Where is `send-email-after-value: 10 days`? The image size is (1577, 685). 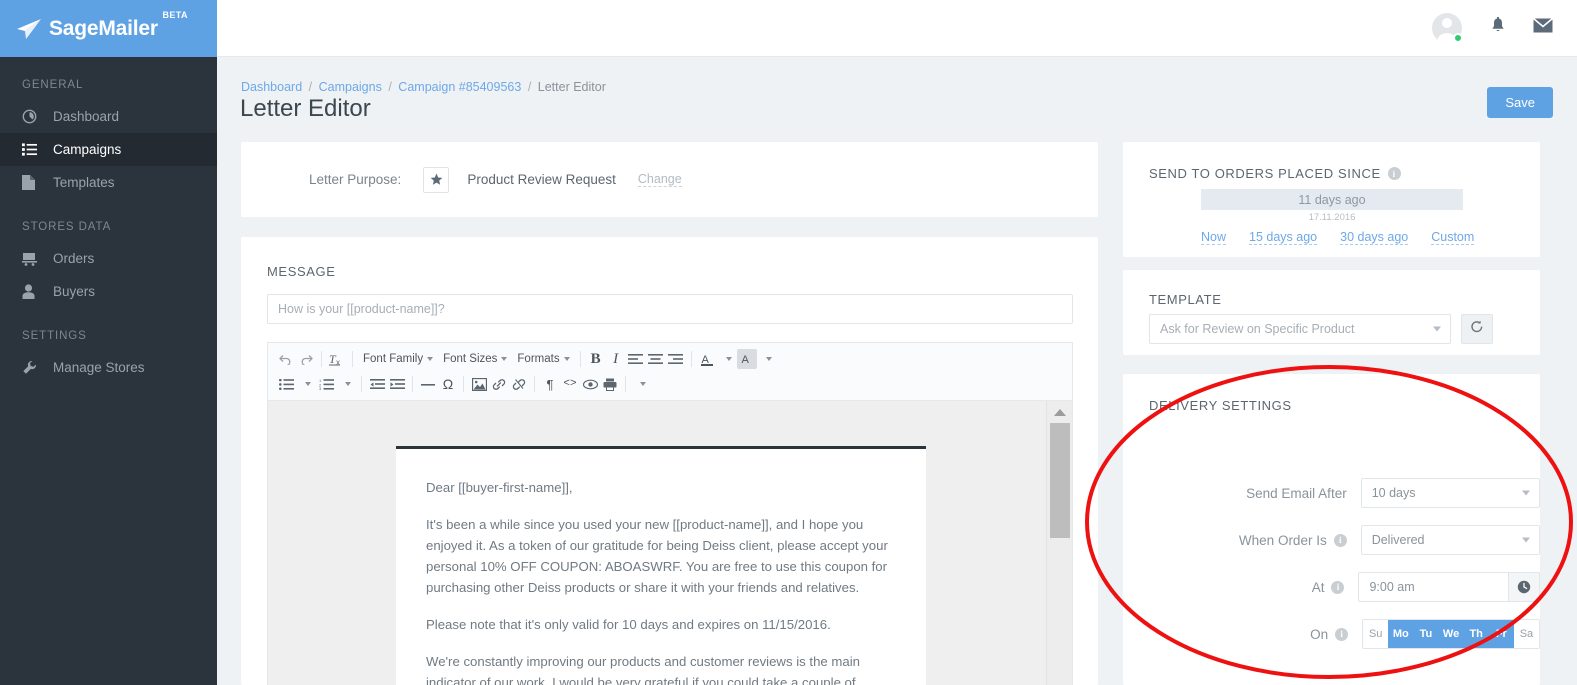
send-email-after-value: 10 days is located at coordinates (1393, 493).